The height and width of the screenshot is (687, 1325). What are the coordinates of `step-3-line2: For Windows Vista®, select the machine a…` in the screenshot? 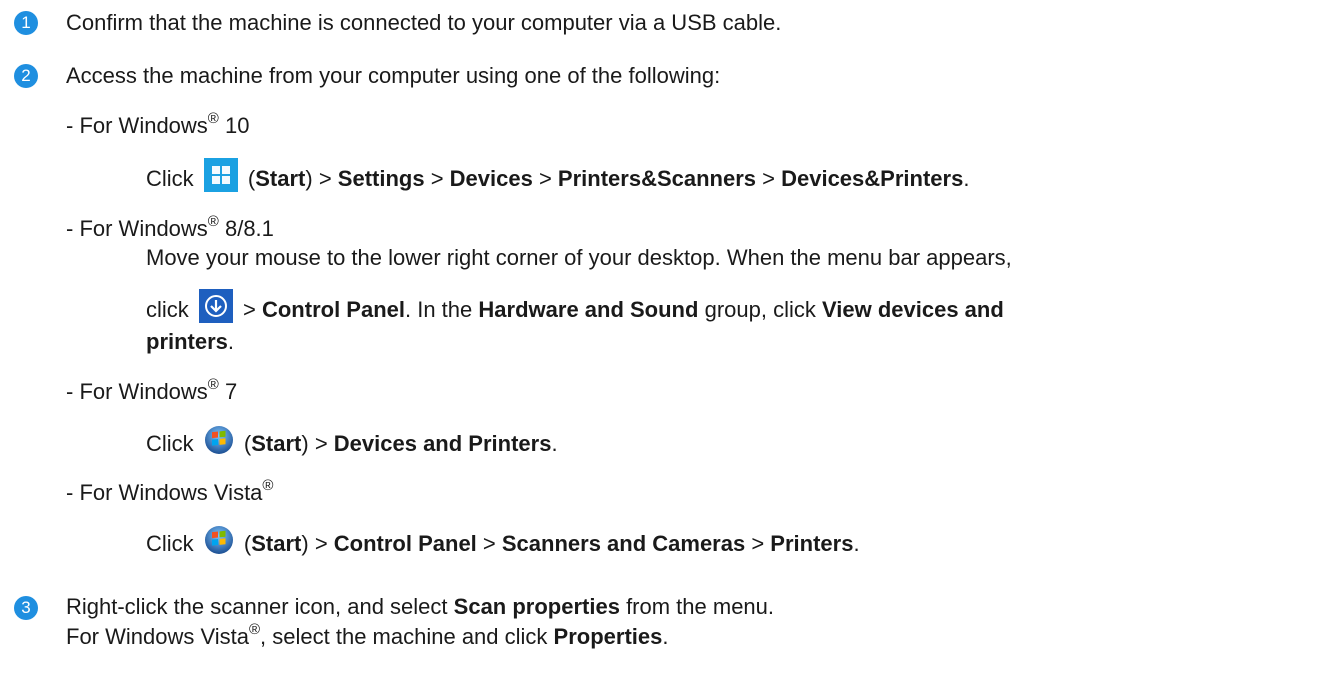 It's located at (367, 634).